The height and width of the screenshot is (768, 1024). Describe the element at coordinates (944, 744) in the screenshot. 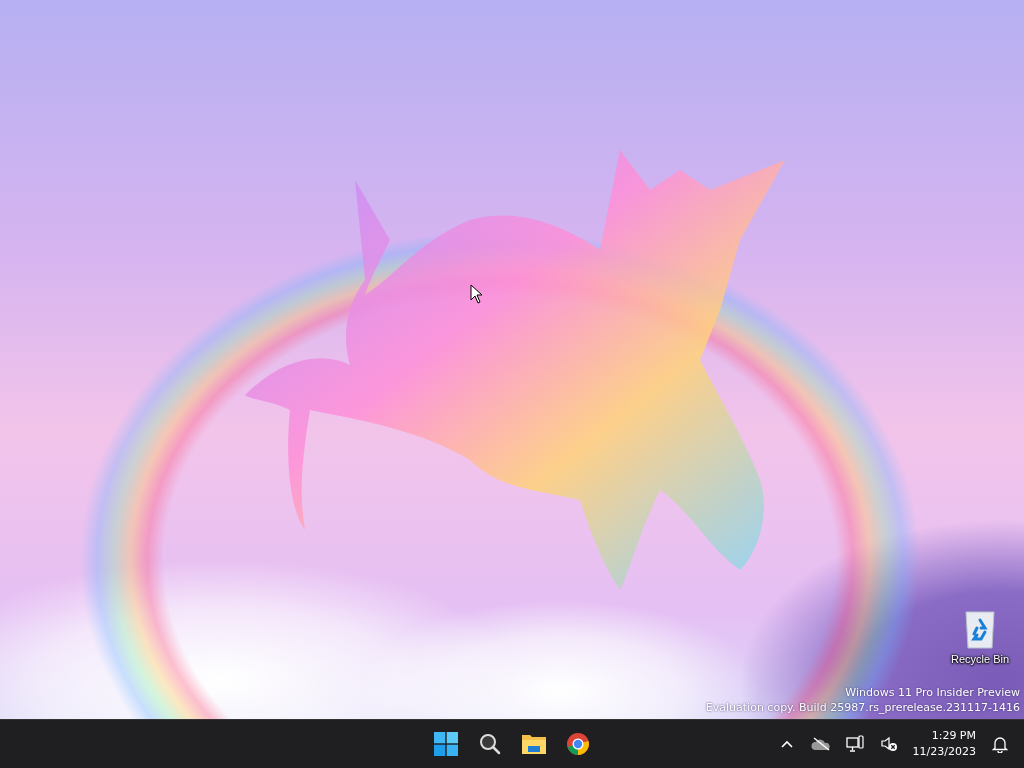

I see `clock: 1:29 PM 11/23/2023` at that location.